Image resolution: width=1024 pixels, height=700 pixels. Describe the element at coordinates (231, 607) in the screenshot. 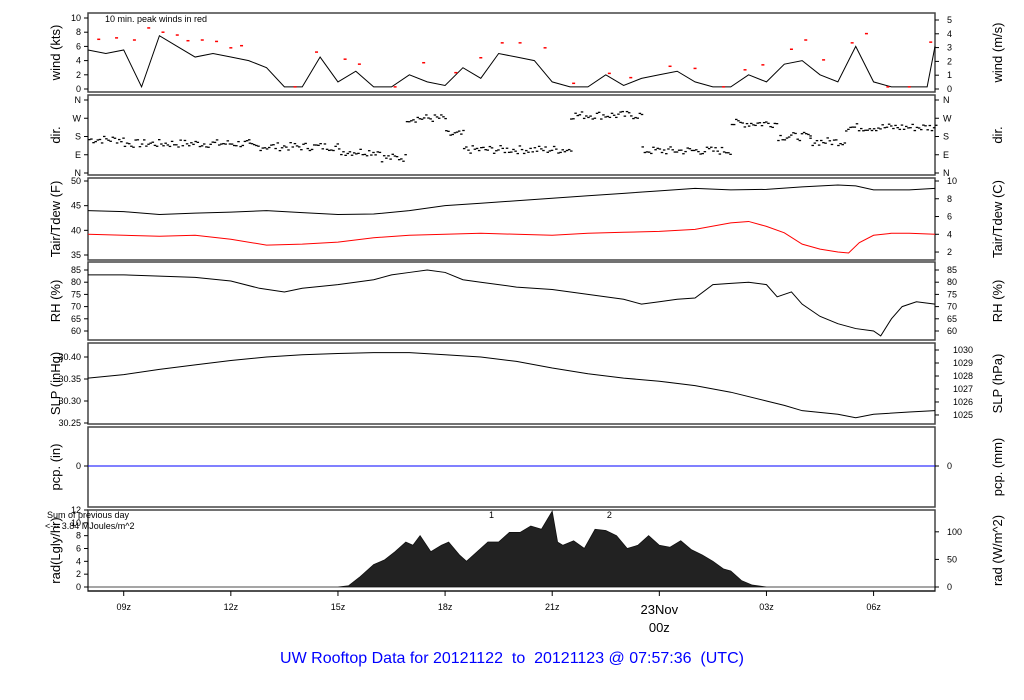

I see `x-tick-label: 12z` at that location.